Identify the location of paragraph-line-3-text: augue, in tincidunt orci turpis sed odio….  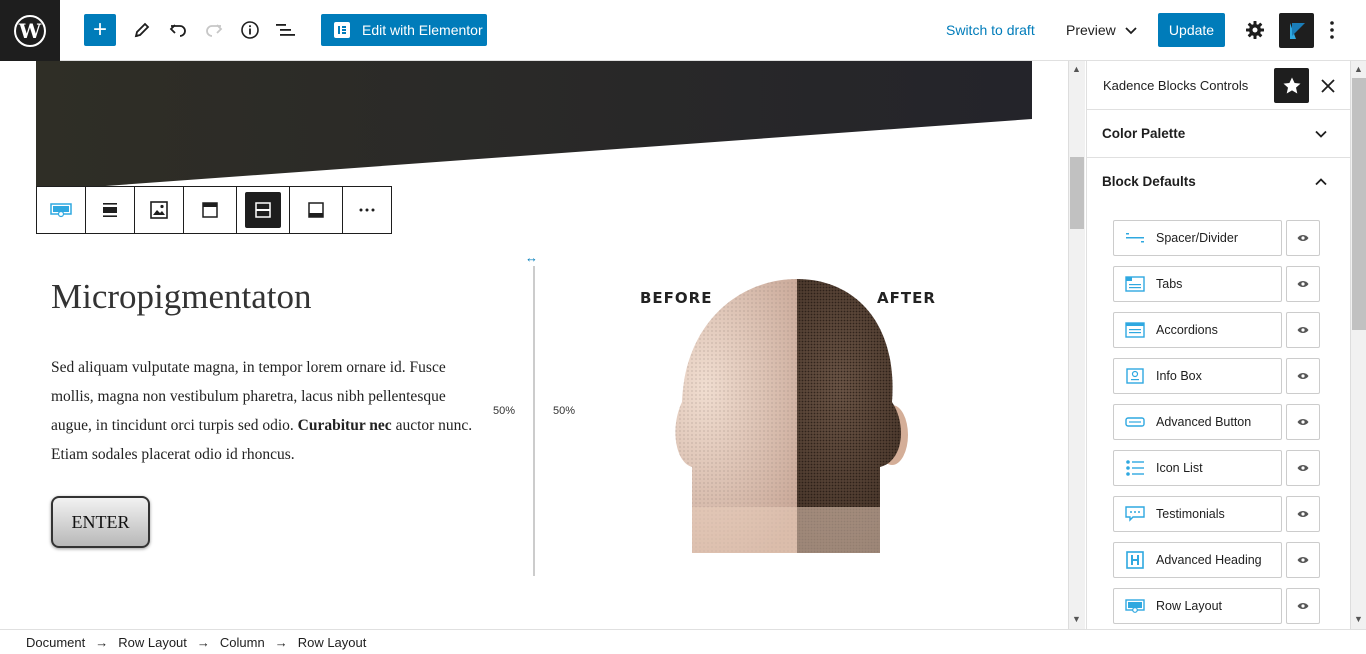
(172, 425).